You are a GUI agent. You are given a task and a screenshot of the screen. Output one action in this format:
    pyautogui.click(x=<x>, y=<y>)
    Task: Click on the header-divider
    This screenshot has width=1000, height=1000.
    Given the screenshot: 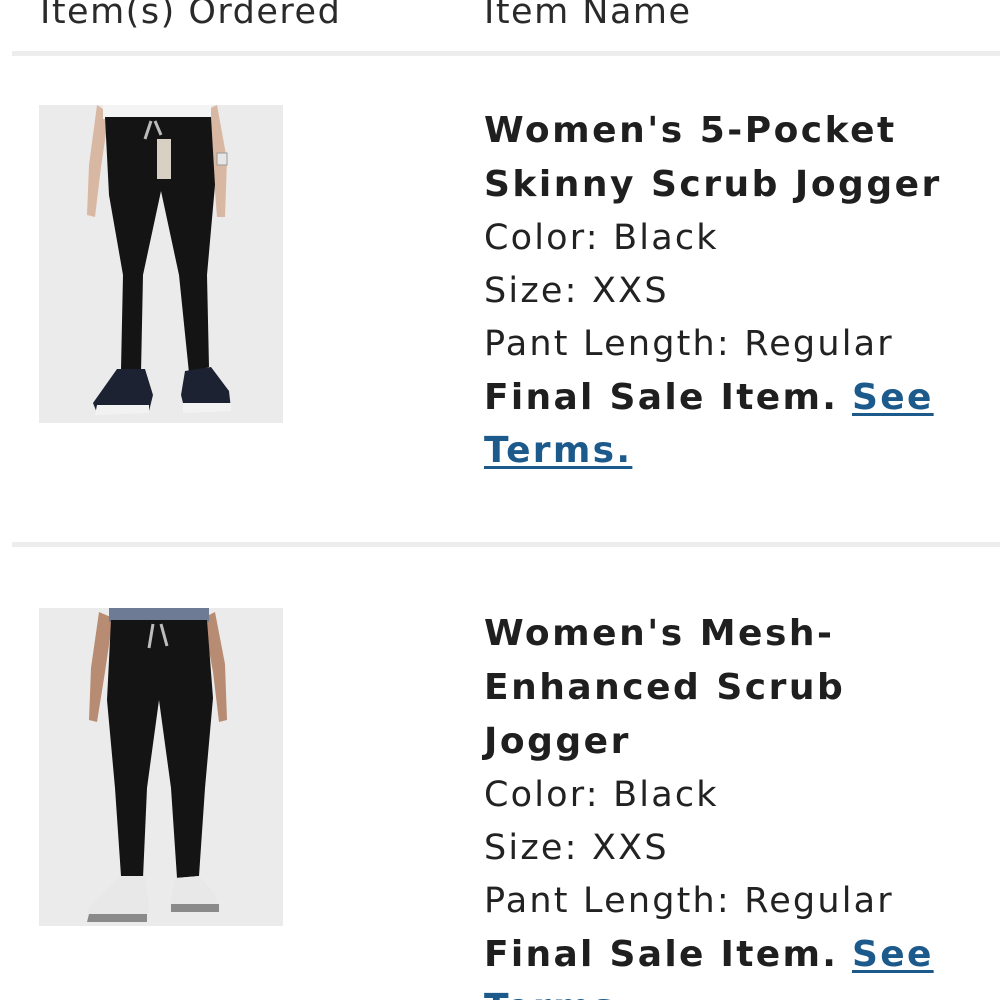 What is the action you would take?
    pyautogui.click(x=506, y=53)
    